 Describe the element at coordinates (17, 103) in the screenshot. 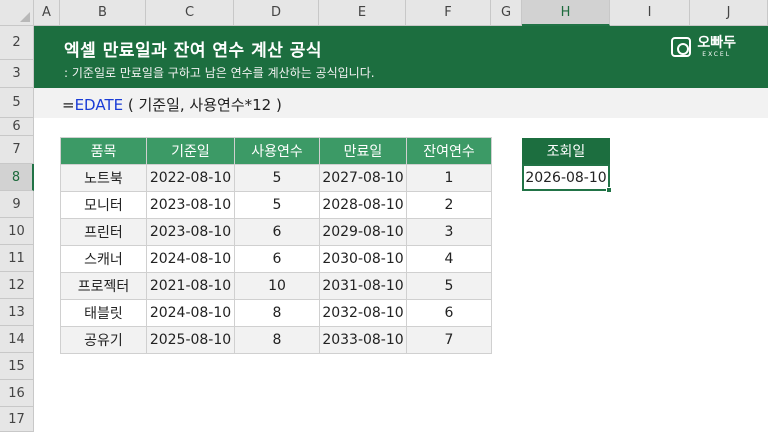

I see `row-header-5: 5` at that location.